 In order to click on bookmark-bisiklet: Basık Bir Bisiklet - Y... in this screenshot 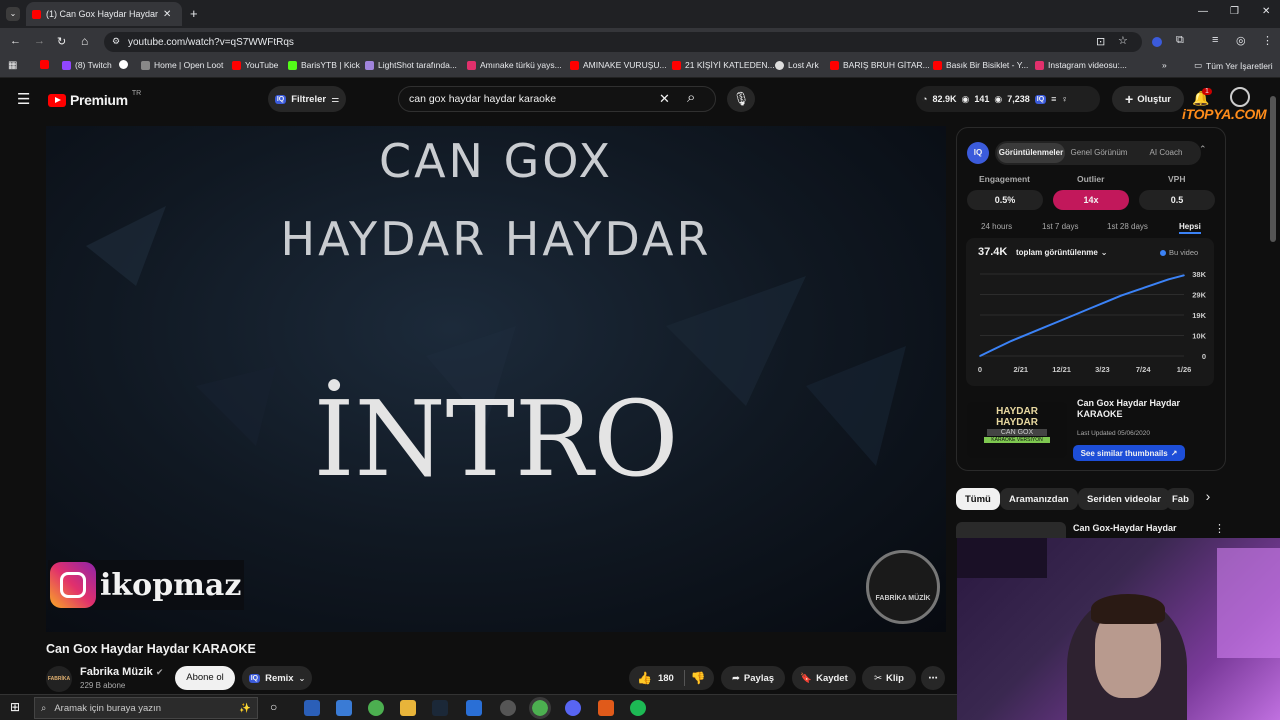, I will do `click(980, 65)`.